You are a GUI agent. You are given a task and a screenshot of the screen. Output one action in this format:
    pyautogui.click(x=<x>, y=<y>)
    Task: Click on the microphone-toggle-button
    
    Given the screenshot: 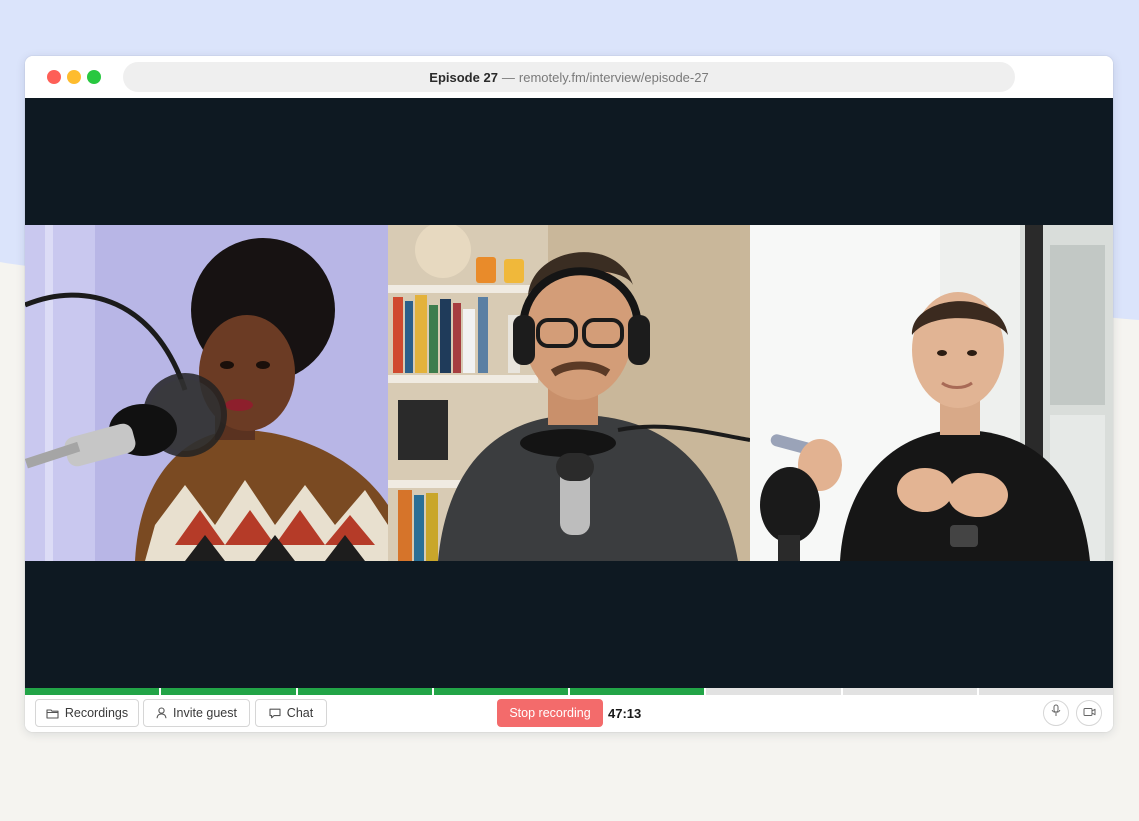 What is the action you would take?
    pyautogui.click(x=1056, y=713)
    